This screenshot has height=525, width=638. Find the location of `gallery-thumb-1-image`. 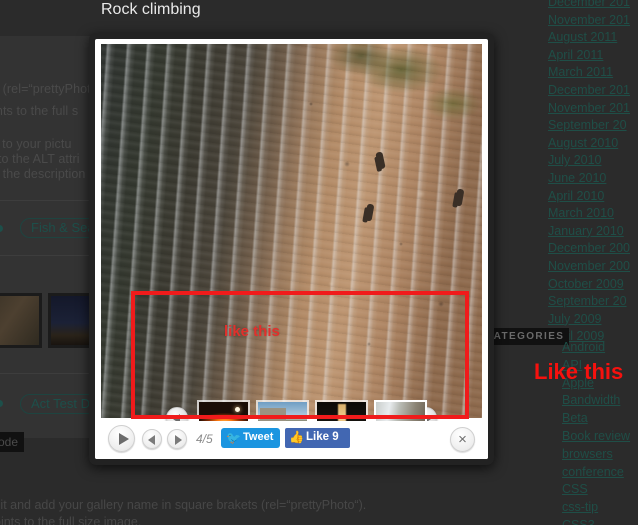

gallery-thumb-1-image is located at coordinates (19, 320).